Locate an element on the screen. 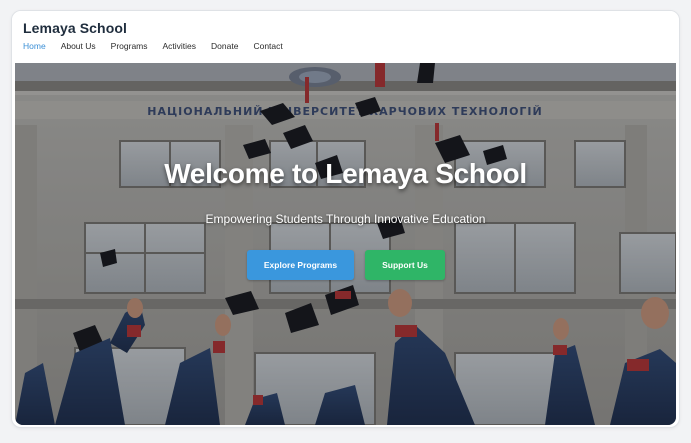 This screenshot has height=443, width=691. hero-title: Welcome to Lemaya School is located at coordinates (345, 173).